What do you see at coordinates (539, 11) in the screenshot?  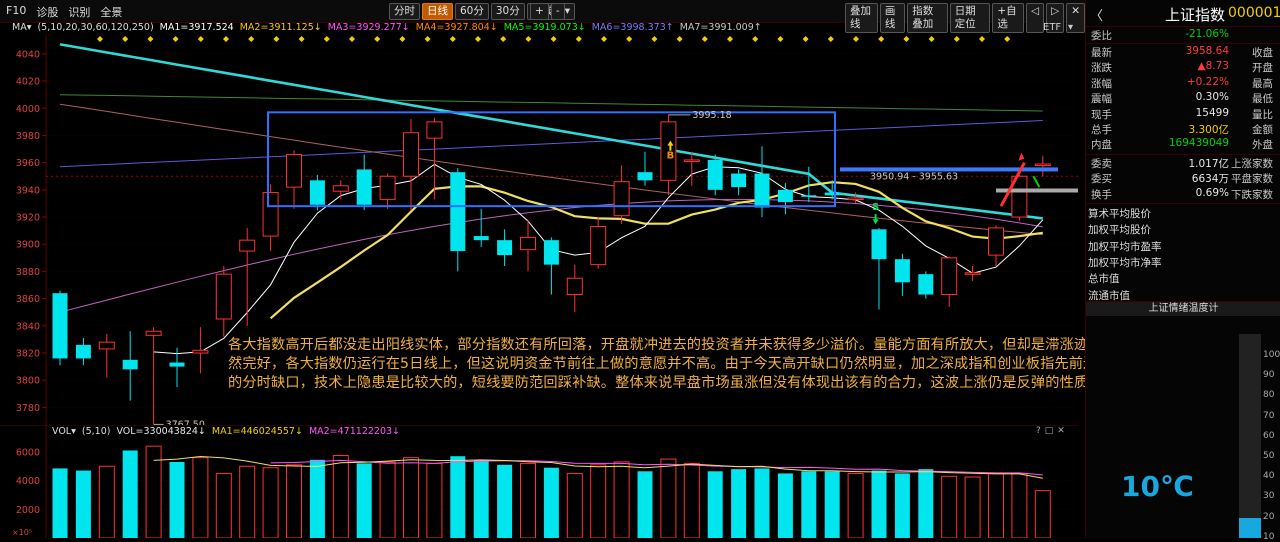 I see `zoom-in-button: +` at bounding box center [539, 11].